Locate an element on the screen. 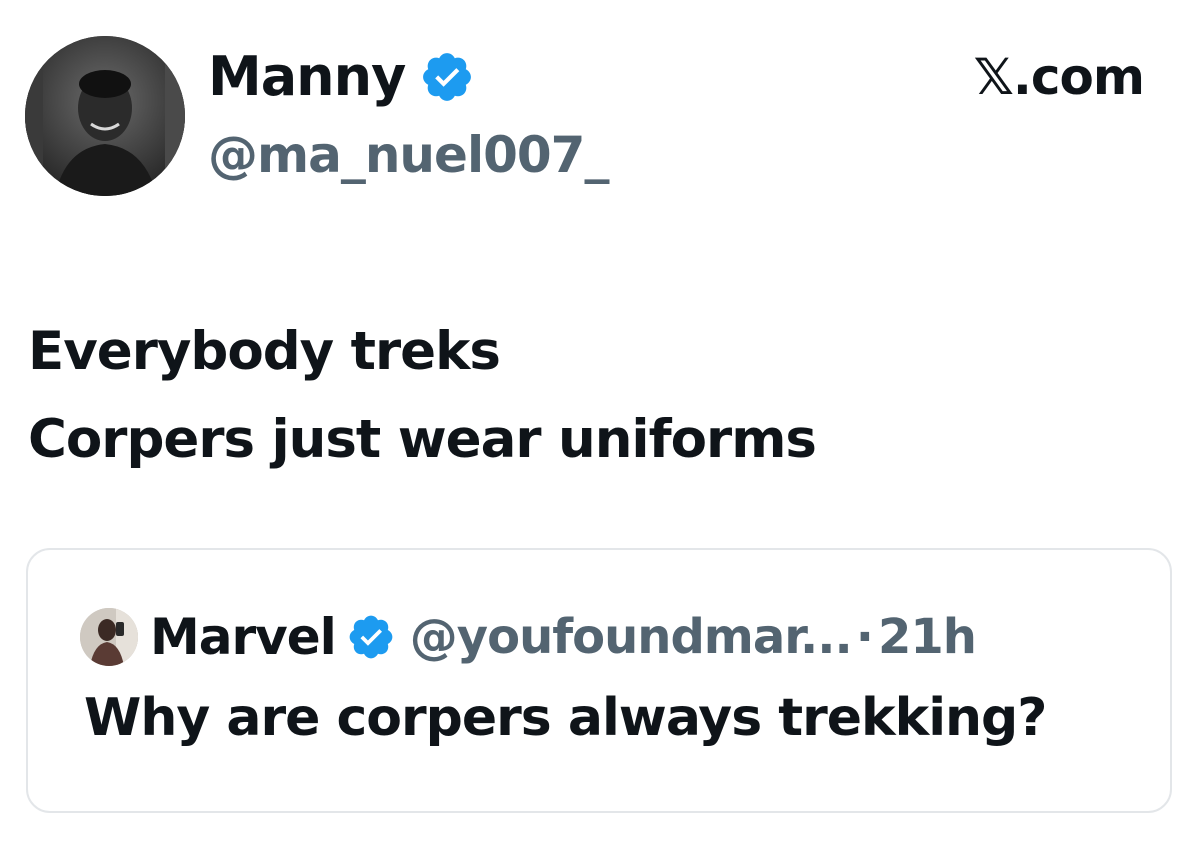  quoted-author-display-name: Marvel is located at coordinates (243, 637).